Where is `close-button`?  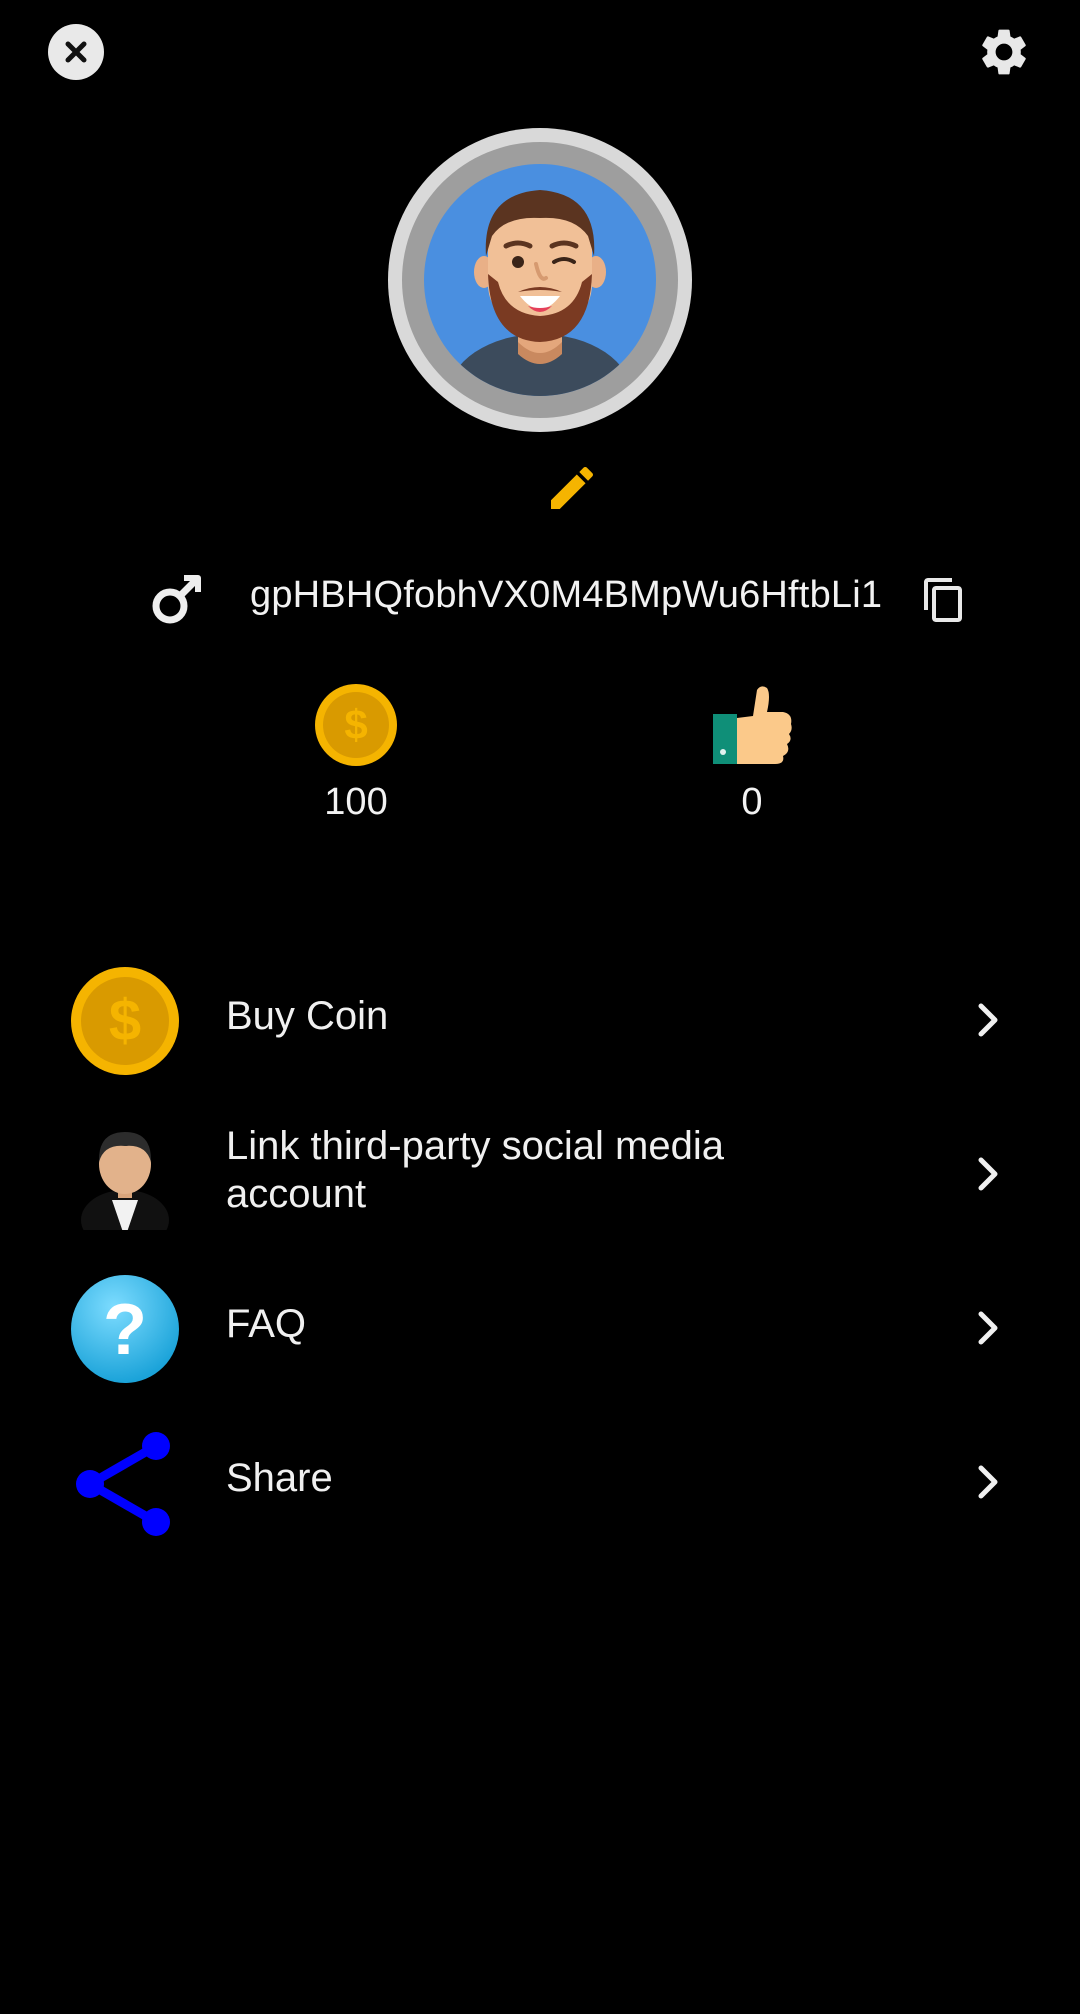
close-button is located at coordinates (76, 52).